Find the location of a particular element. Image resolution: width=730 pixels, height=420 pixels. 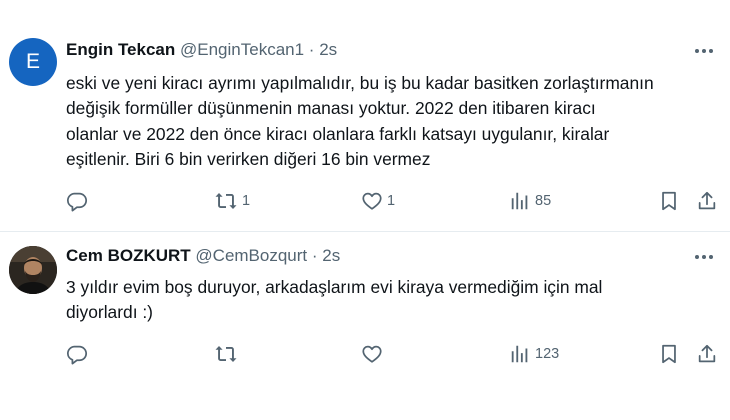

like-count: 1 is located at coordinates (391, 201).